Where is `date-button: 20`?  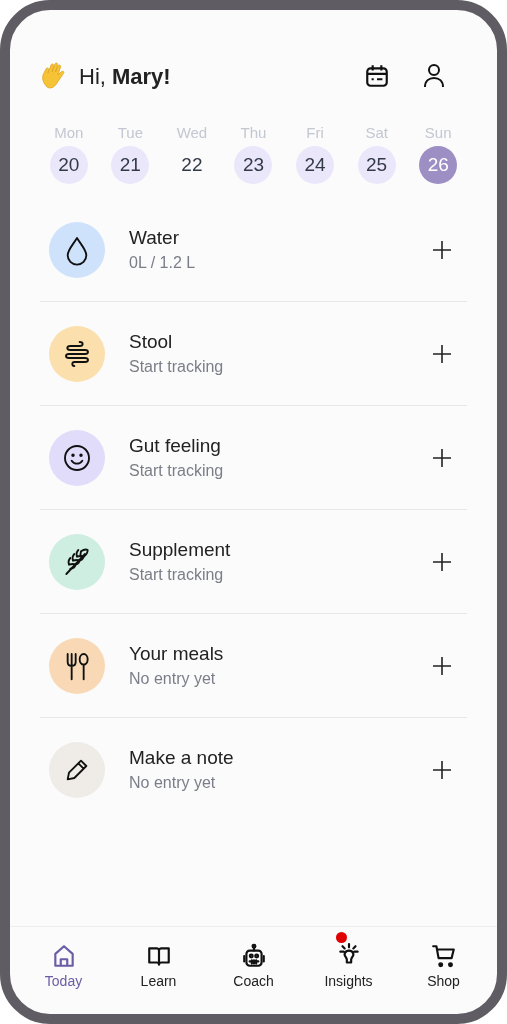
date-button: 20 is located at coordinates (68, 165).